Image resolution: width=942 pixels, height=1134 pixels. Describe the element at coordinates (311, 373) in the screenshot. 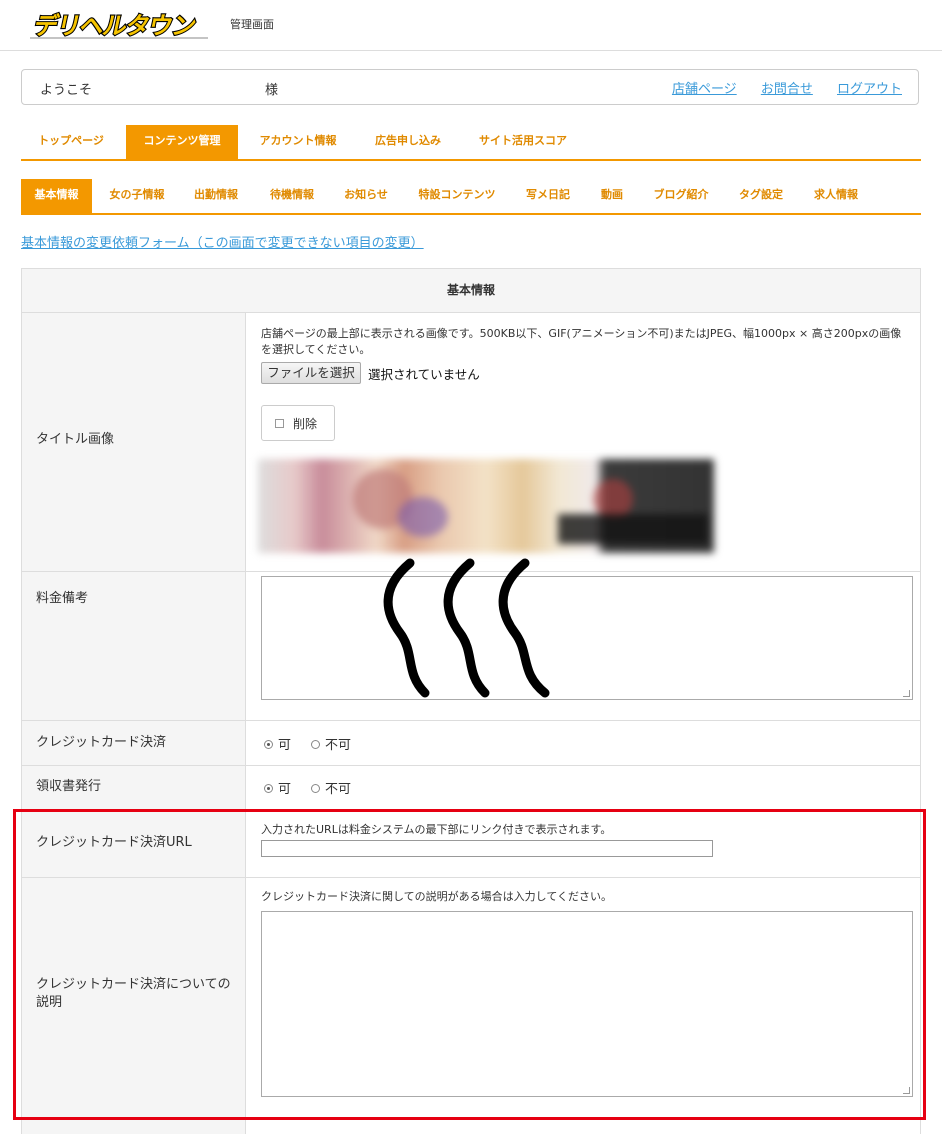

I see `choose-file-button: ファイルを選択` at that location.